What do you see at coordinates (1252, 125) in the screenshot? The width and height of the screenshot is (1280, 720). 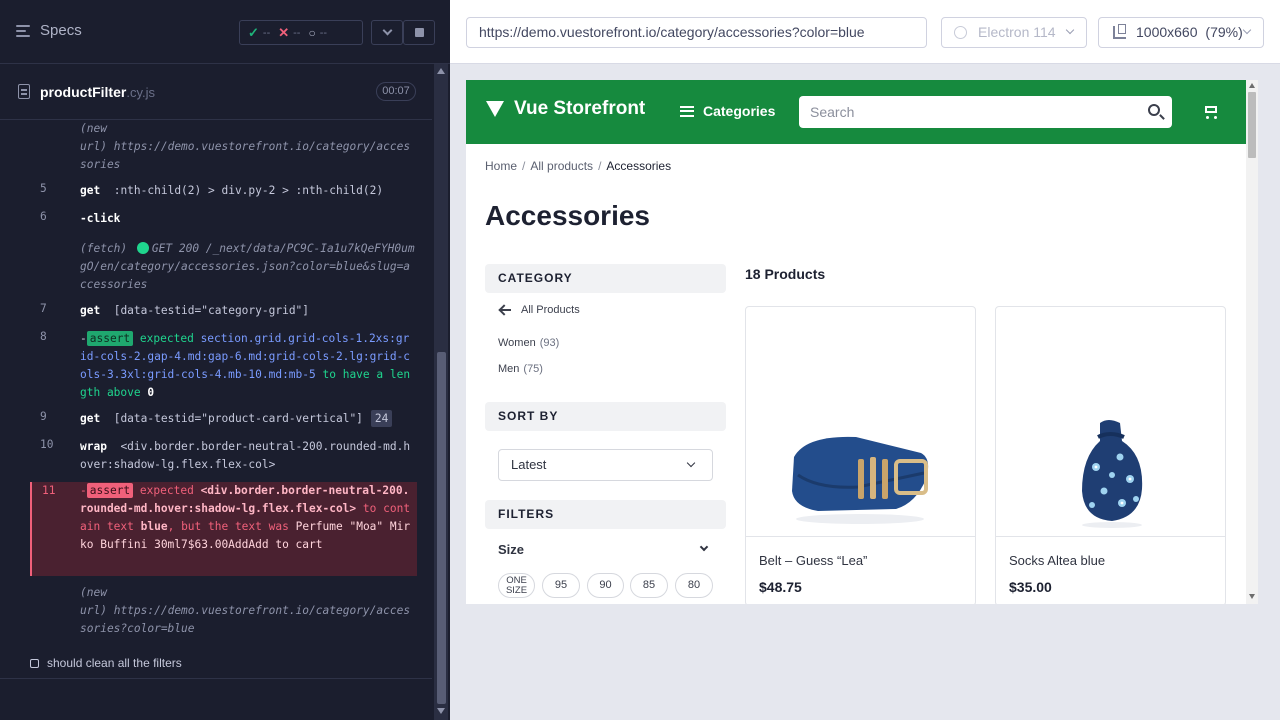 I see `aut-scrollbar-thumb` at bounding box center [1252, 125].